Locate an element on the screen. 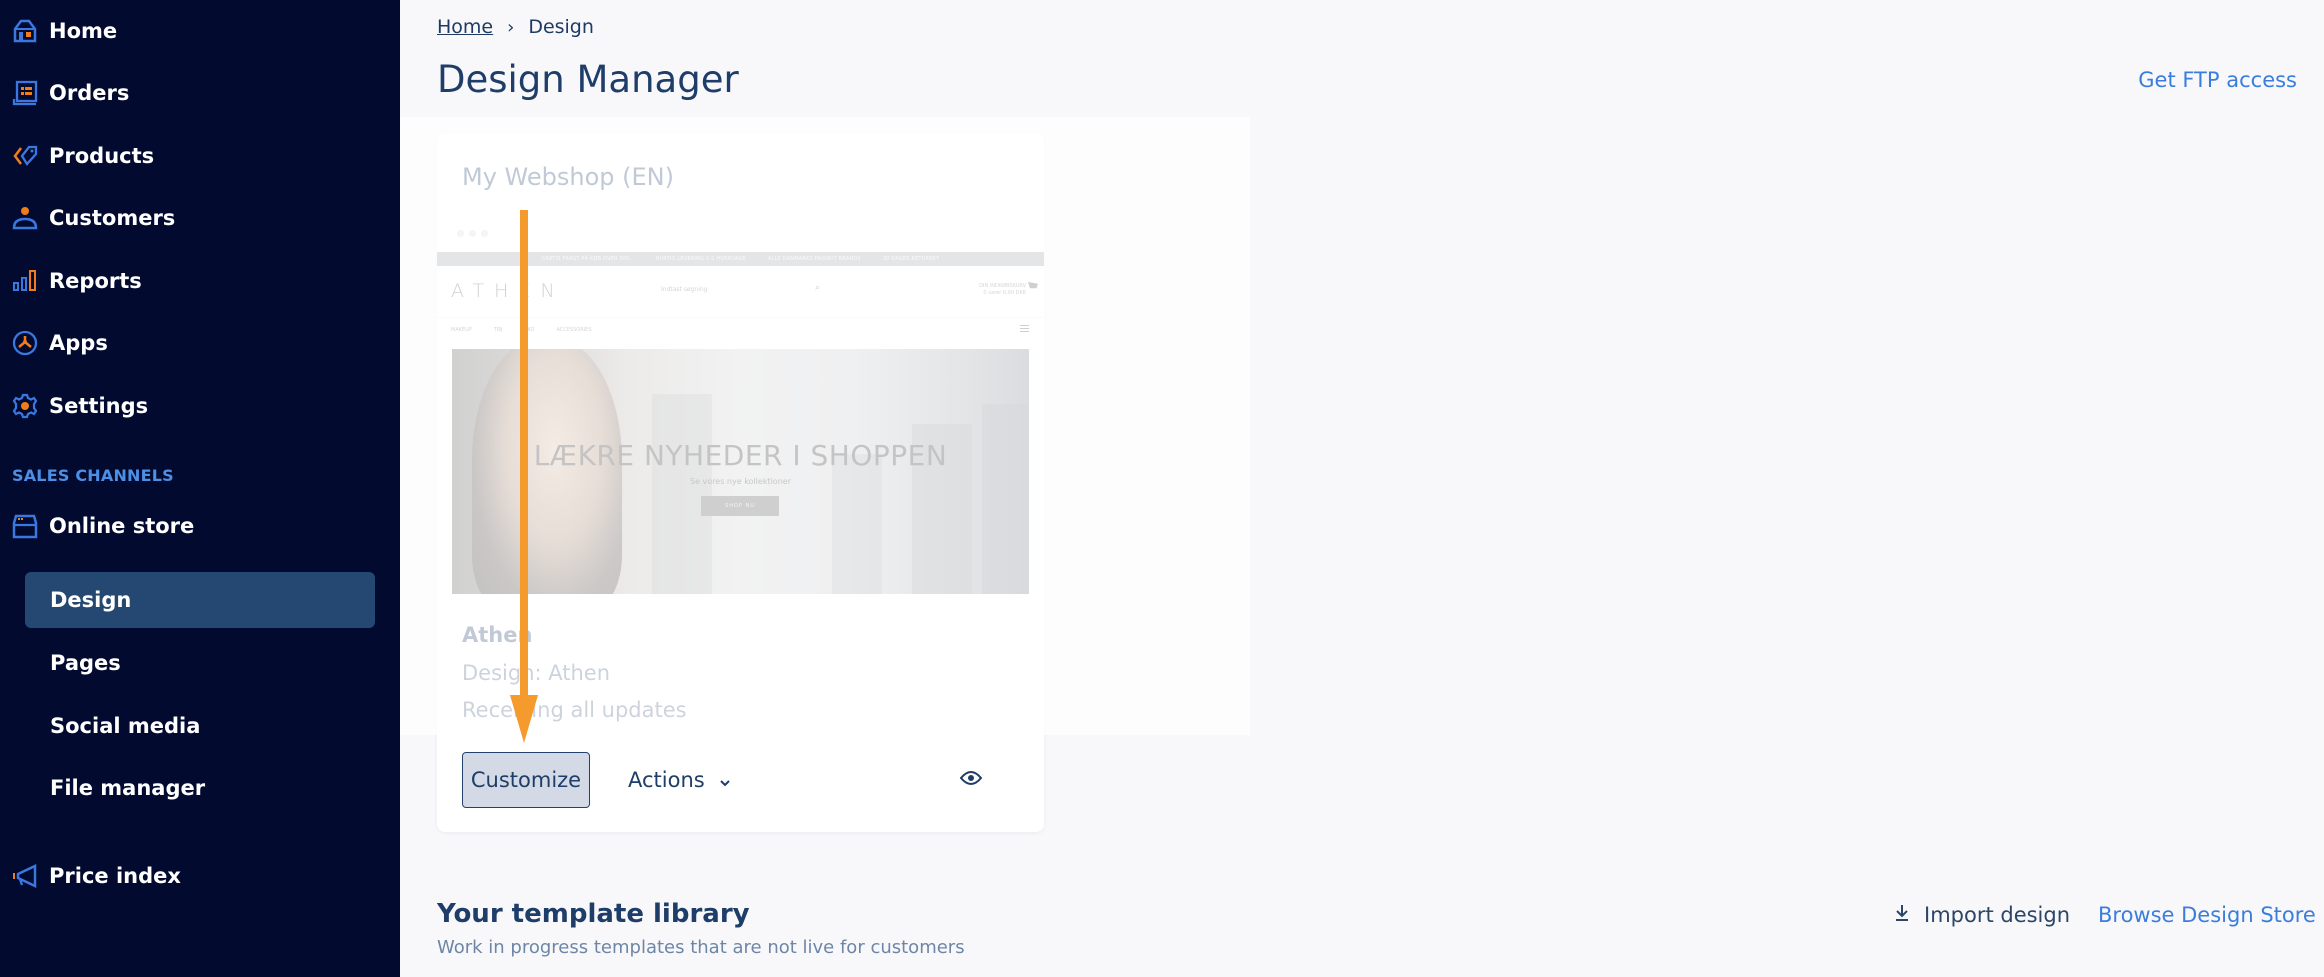  sidebar-item-label: Settings is located at coordinates (99, 406).